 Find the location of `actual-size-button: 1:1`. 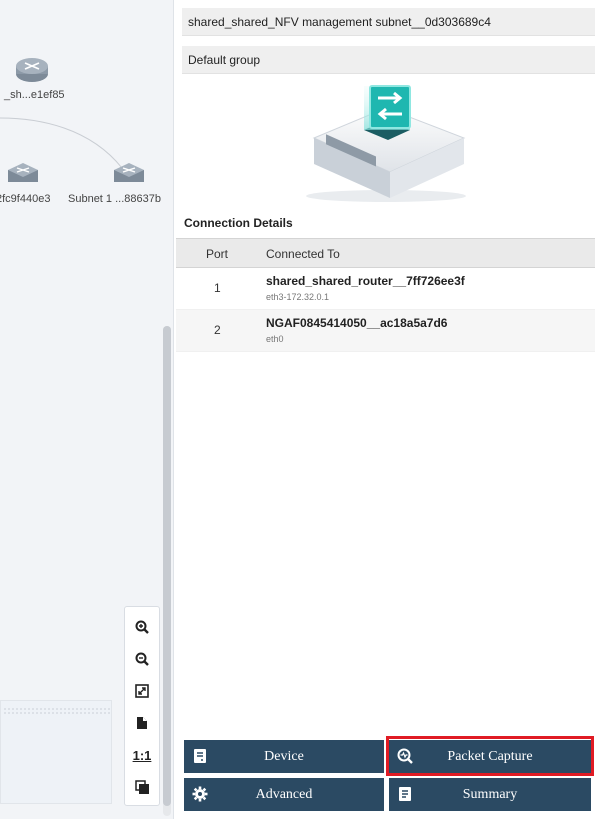

actual-size-button: 1:1 is located at coordinates (142, 755).